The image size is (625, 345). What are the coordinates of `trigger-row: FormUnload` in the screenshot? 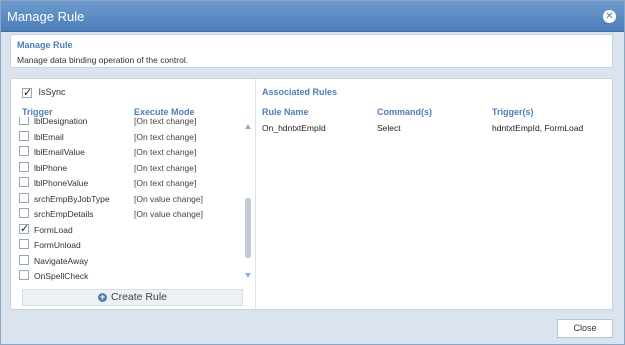 It's located at (127, 245).